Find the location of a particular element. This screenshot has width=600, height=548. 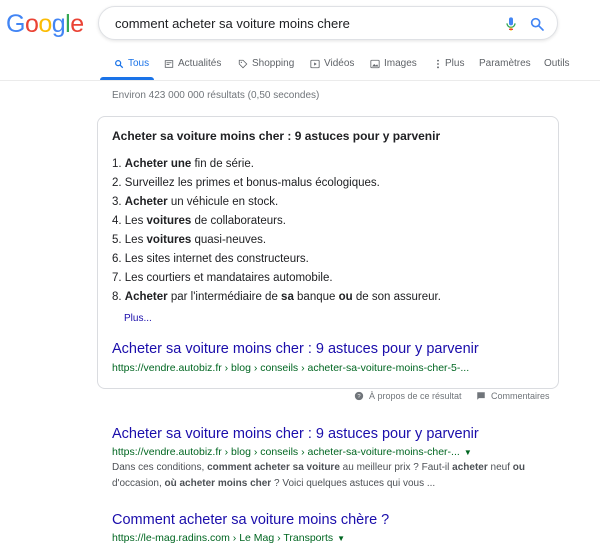

tab-shopping: Shopping is located at coordinates (266, 63).